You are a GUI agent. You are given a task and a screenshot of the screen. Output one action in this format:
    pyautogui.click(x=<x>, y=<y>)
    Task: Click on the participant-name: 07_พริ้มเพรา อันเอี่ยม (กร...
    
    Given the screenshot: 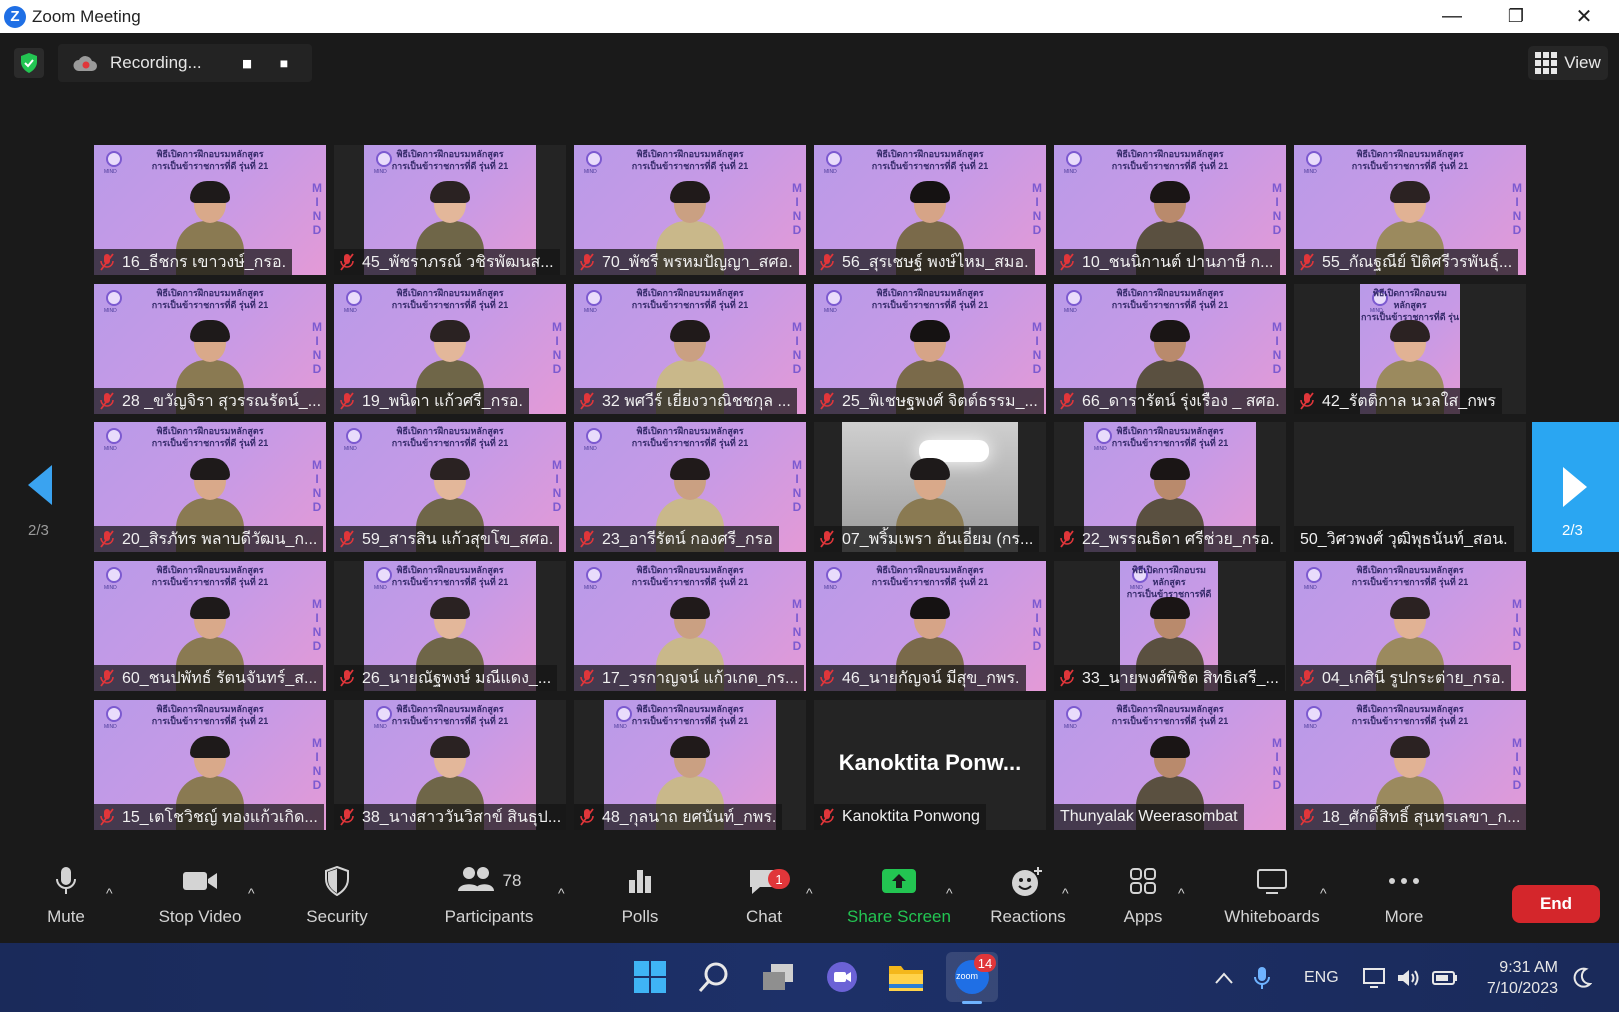 What is the action you would take?
    pyautogui.click(x=938, y=539)
    